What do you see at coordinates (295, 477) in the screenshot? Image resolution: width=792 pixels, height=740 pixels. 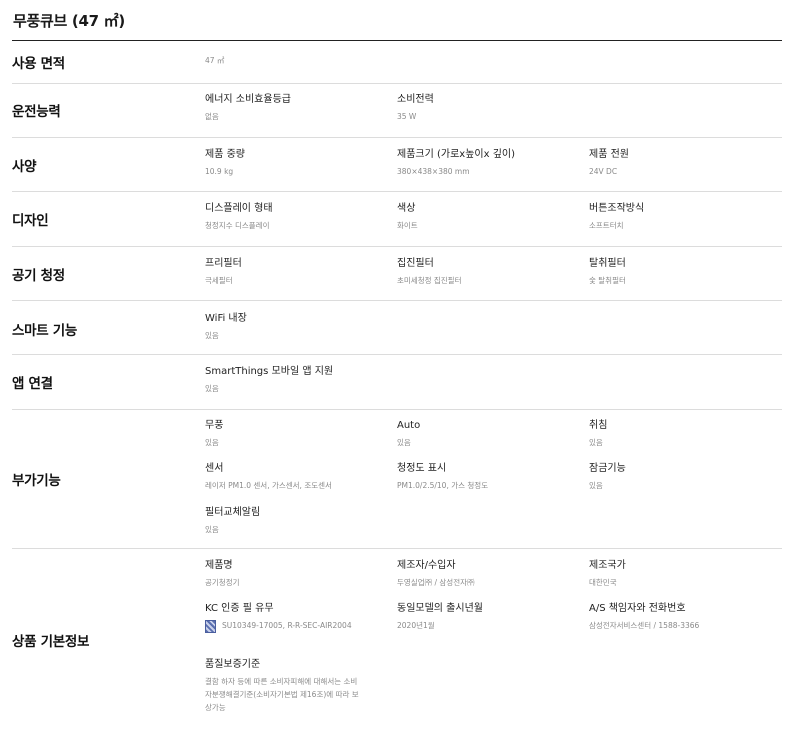 I see `spec-item: 센서 레이저 PM1.0 센서, 가스센서, 조도센서` at bounding box center [295, 477].